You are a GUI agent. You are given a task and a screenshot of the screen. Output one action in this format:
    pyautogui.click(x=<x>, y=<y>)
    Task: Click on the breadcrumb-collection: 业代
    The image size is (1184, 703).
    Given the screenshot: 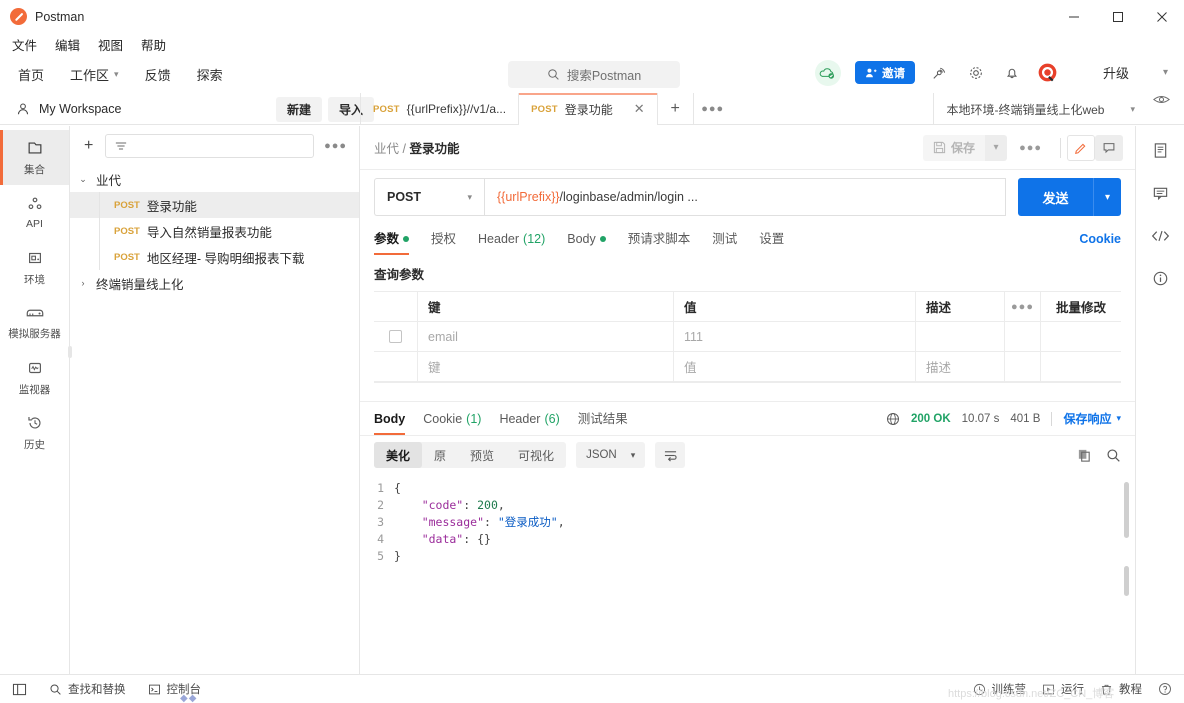 What is the action you would take?
    pyautogui.click(x=386, y=149)
    